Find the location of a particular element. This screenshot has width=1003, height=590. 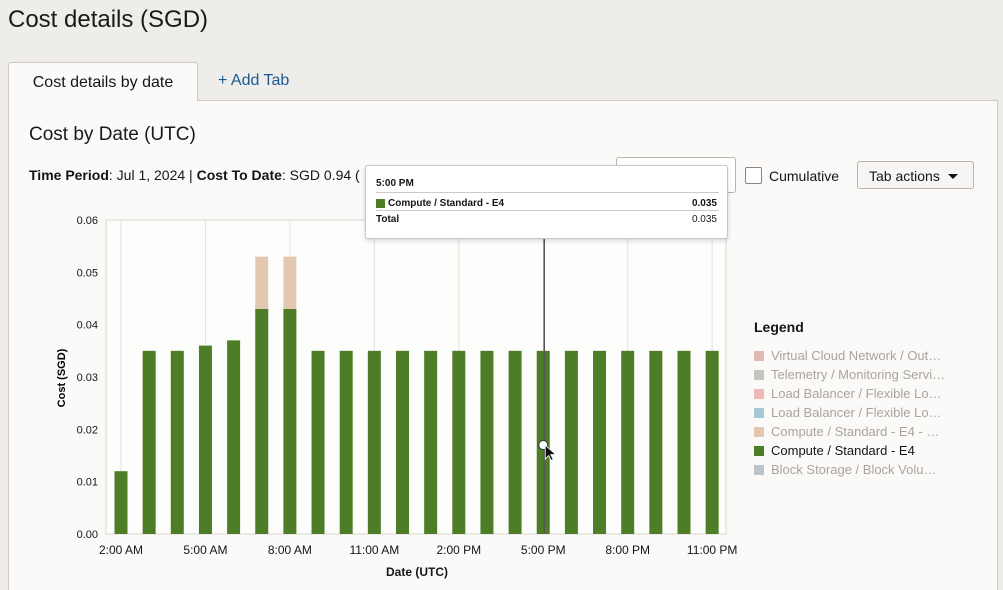

y-tick-label: 0.03 is located at coordinates (87, 378).